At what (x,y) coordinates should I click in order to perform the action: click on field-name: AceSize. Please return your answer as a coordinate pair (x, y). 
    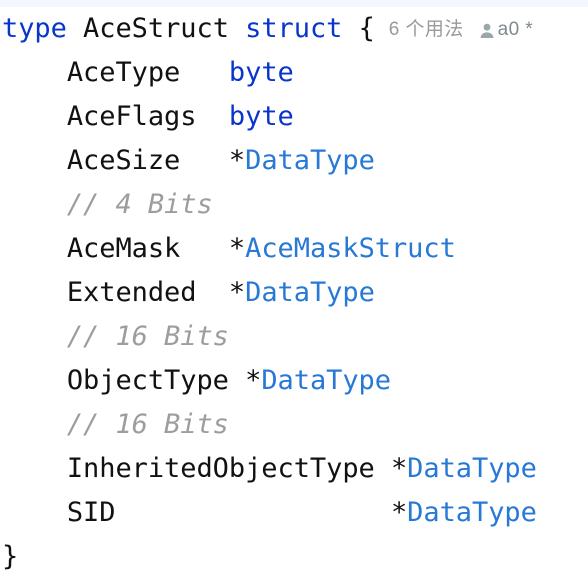
    Looking at the image, I should click on (124, 160).